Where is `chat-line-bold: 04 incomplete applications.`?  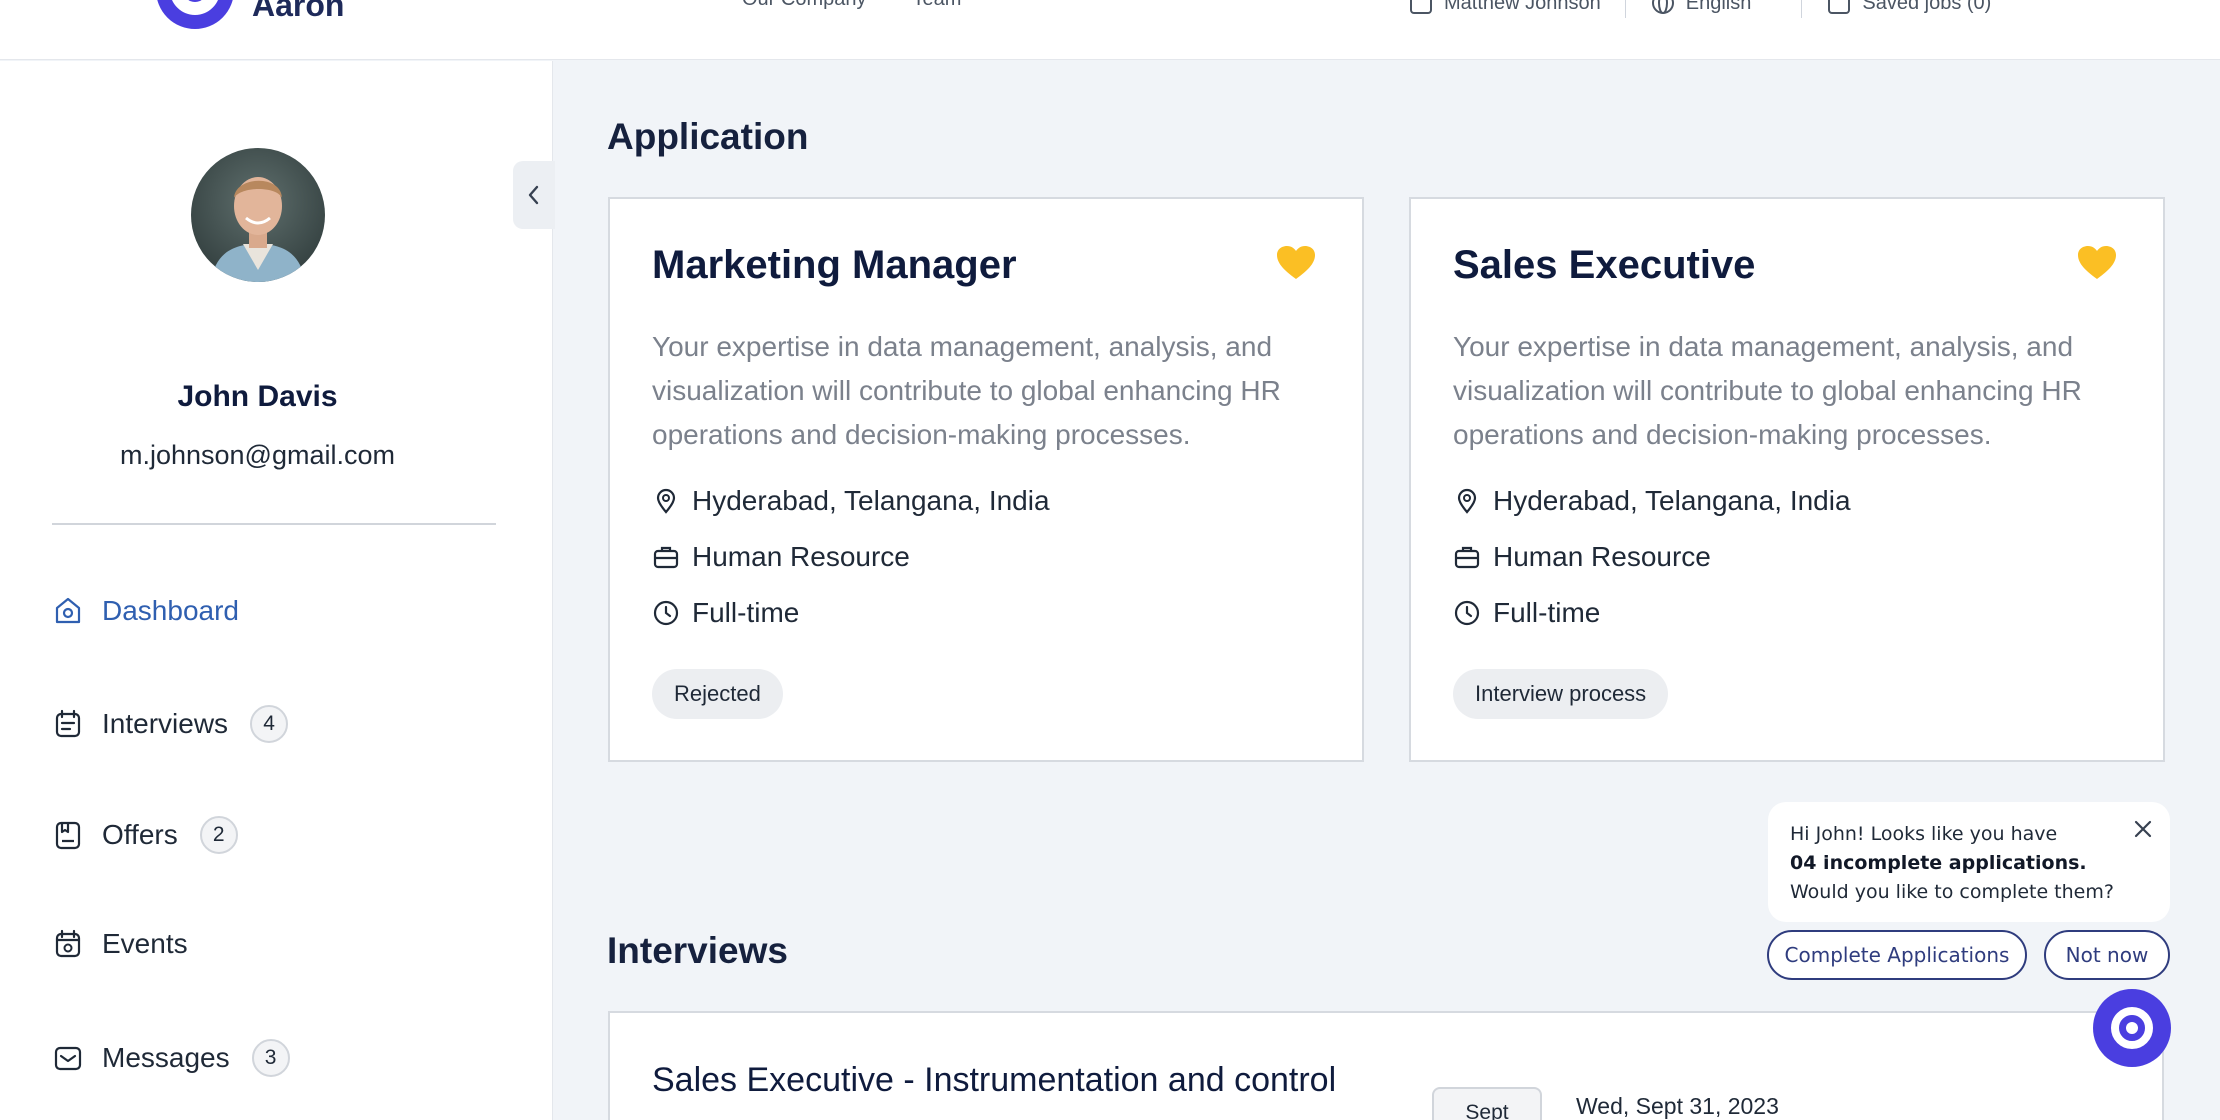 chat-line-bold: 04 incomplete applications. is located at coordinates (1938, 863).